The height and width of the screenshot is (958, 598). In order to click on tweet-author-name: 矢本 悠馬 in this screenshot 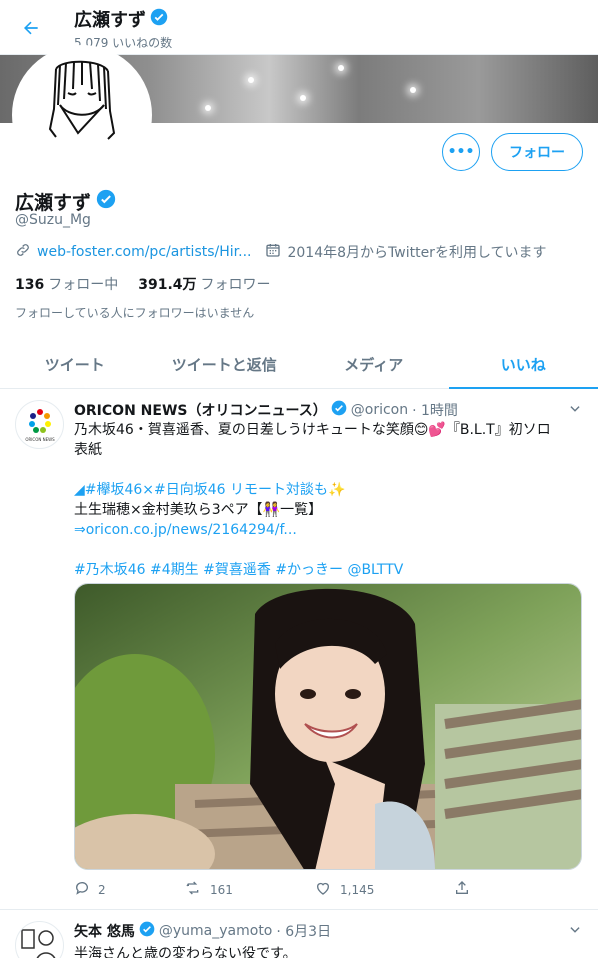, I will do `click(104, 931)`.